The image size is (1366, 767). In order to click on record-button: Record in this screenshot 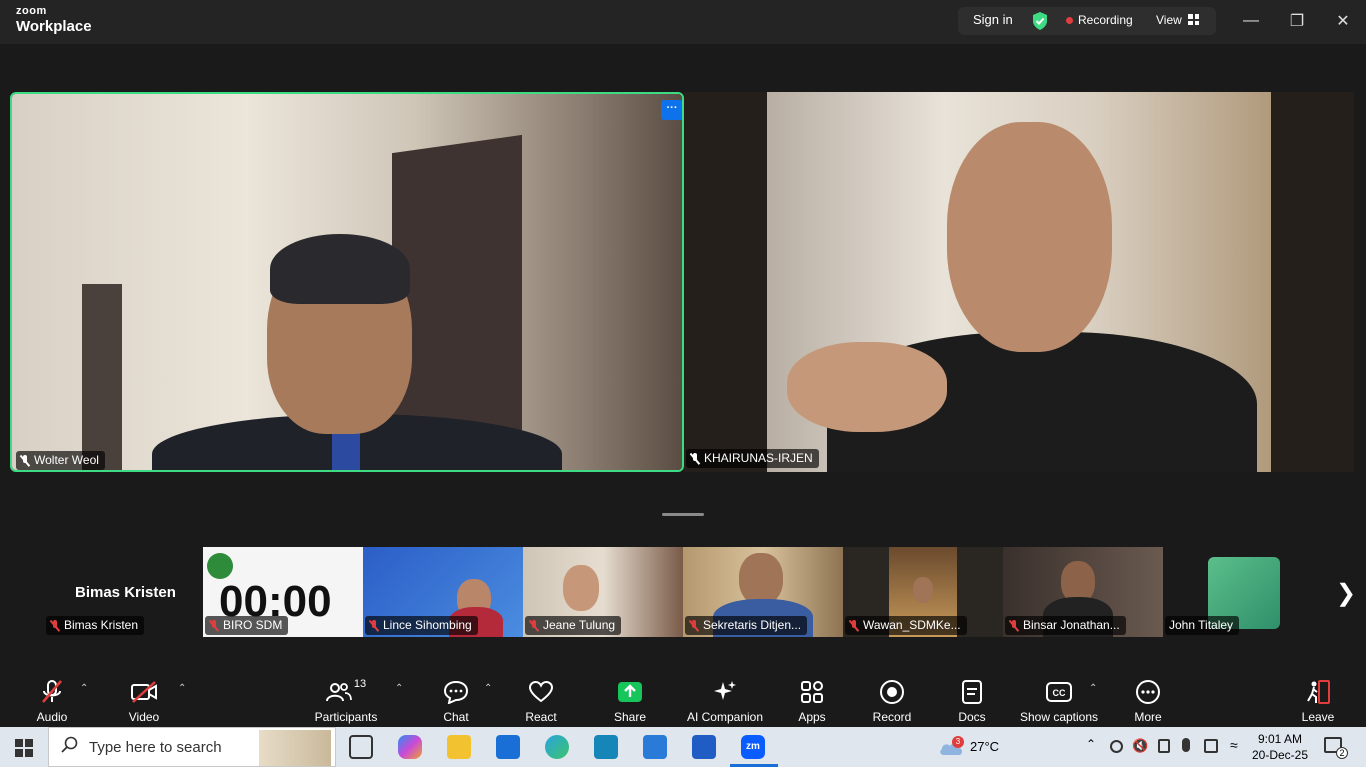, I will do `click(892, 701)`.